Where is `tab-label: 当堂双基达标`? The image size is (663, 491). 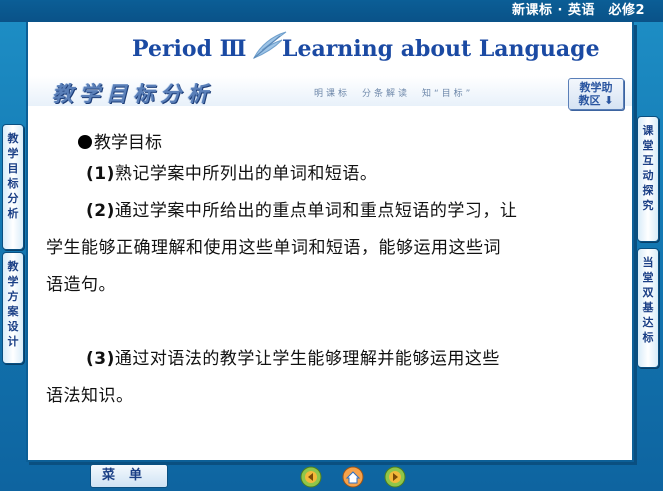
tab-label: 当堂双基达标 is located at coordinates (648, 300).